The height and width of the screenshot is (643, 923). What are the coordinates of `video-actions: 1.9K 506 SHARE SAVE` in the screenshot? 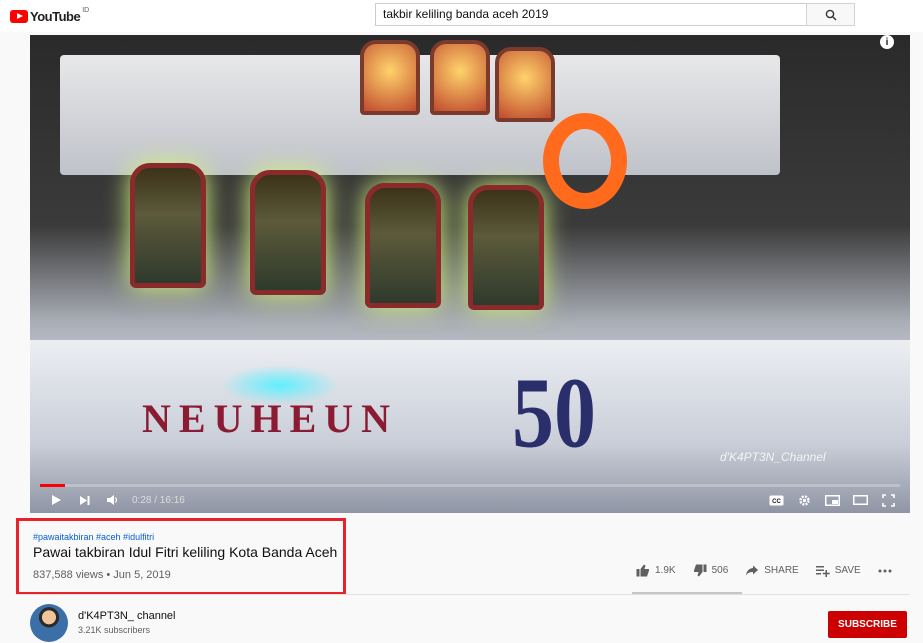 It's located at (775, 570).